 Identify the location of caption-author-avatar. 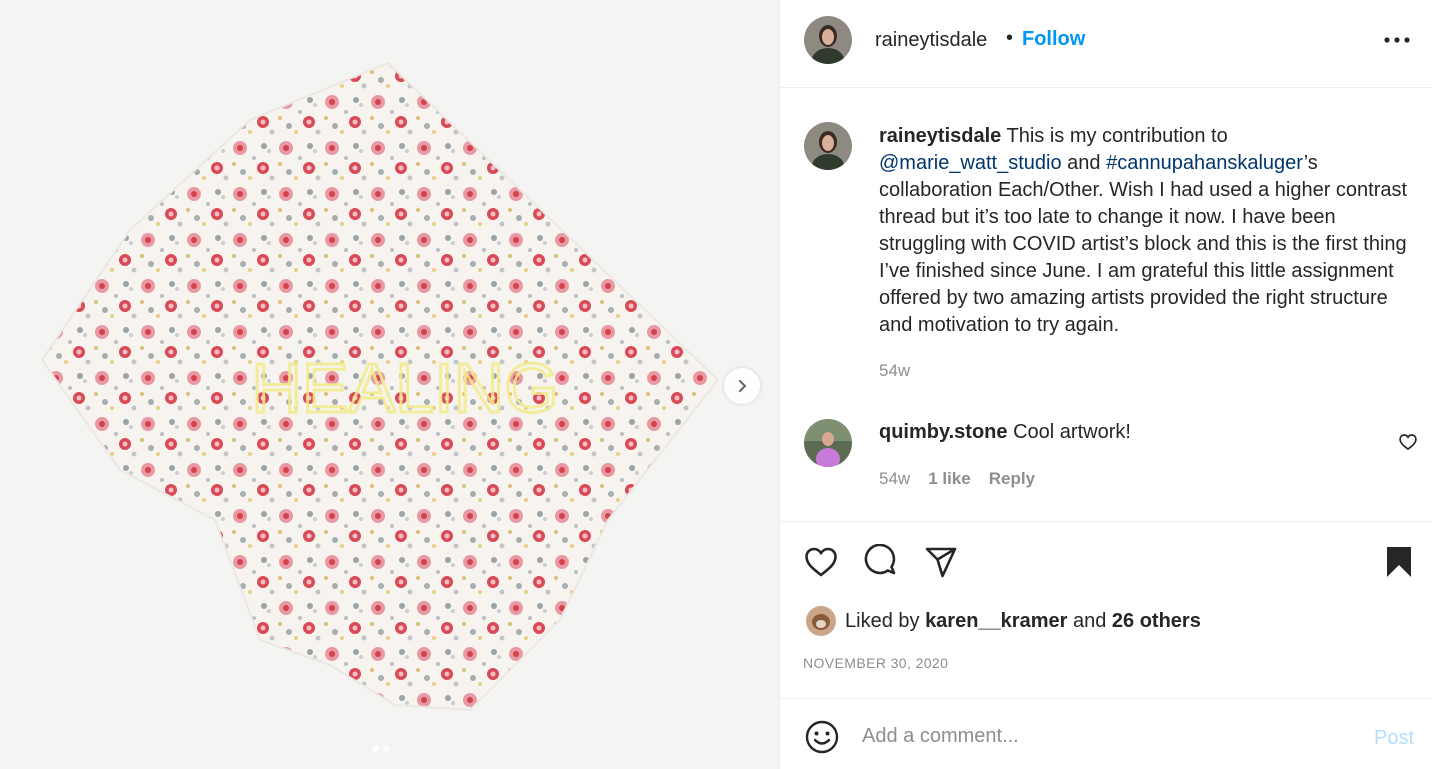
(828, 146).